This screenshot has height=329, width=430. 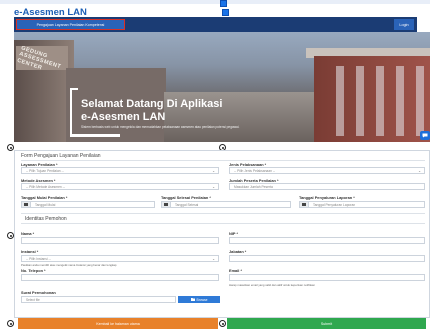 I want to click on submit-button-label: Submit, so click(x=326, y=323).